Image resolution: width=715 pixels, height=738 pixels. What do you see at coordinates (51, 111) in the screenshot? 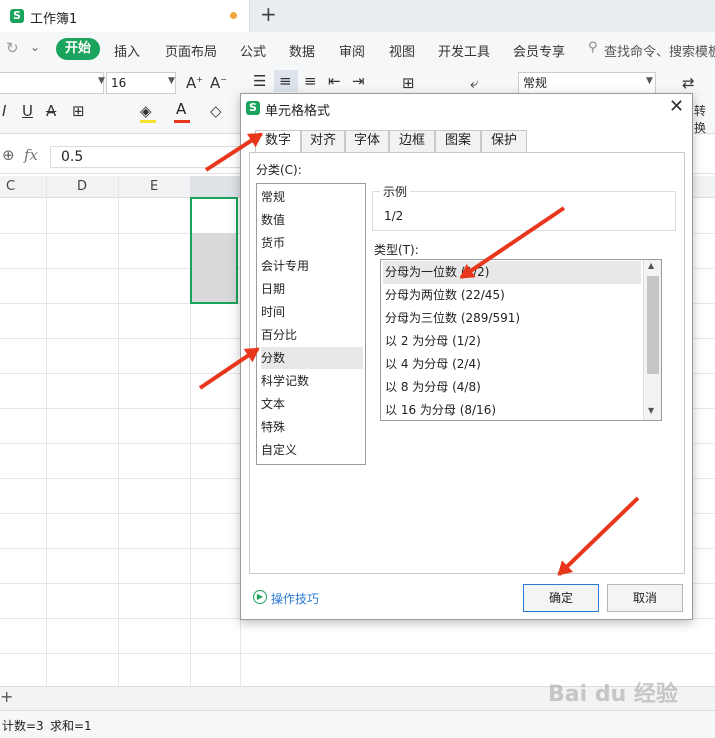
I see `strikethrough-icon: A` at bounding box center [51, 111].